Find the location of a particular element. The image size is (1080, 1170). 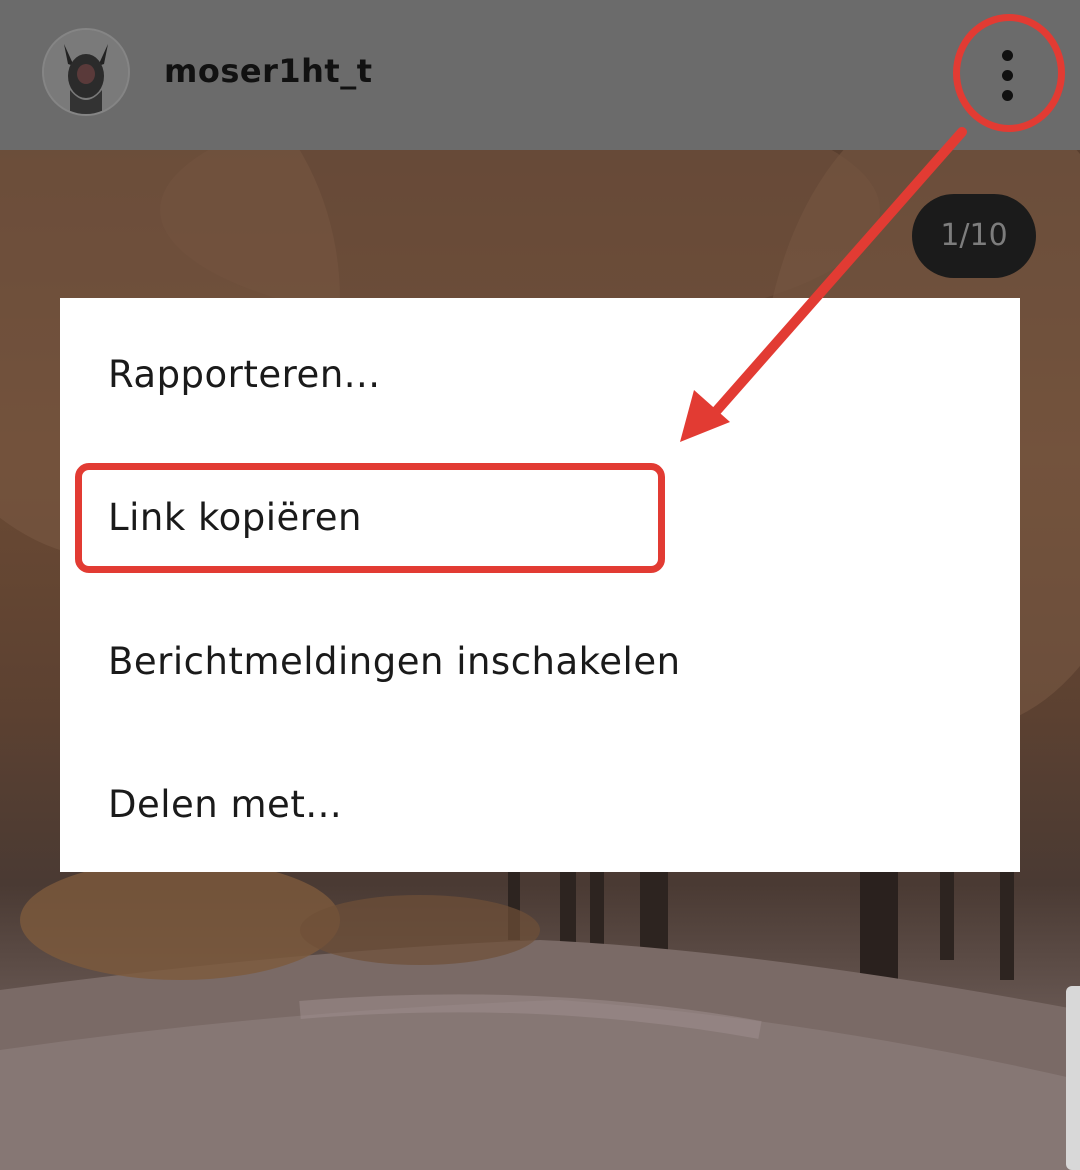

annotation-arrow-icon is located at coordinates (823, 284).